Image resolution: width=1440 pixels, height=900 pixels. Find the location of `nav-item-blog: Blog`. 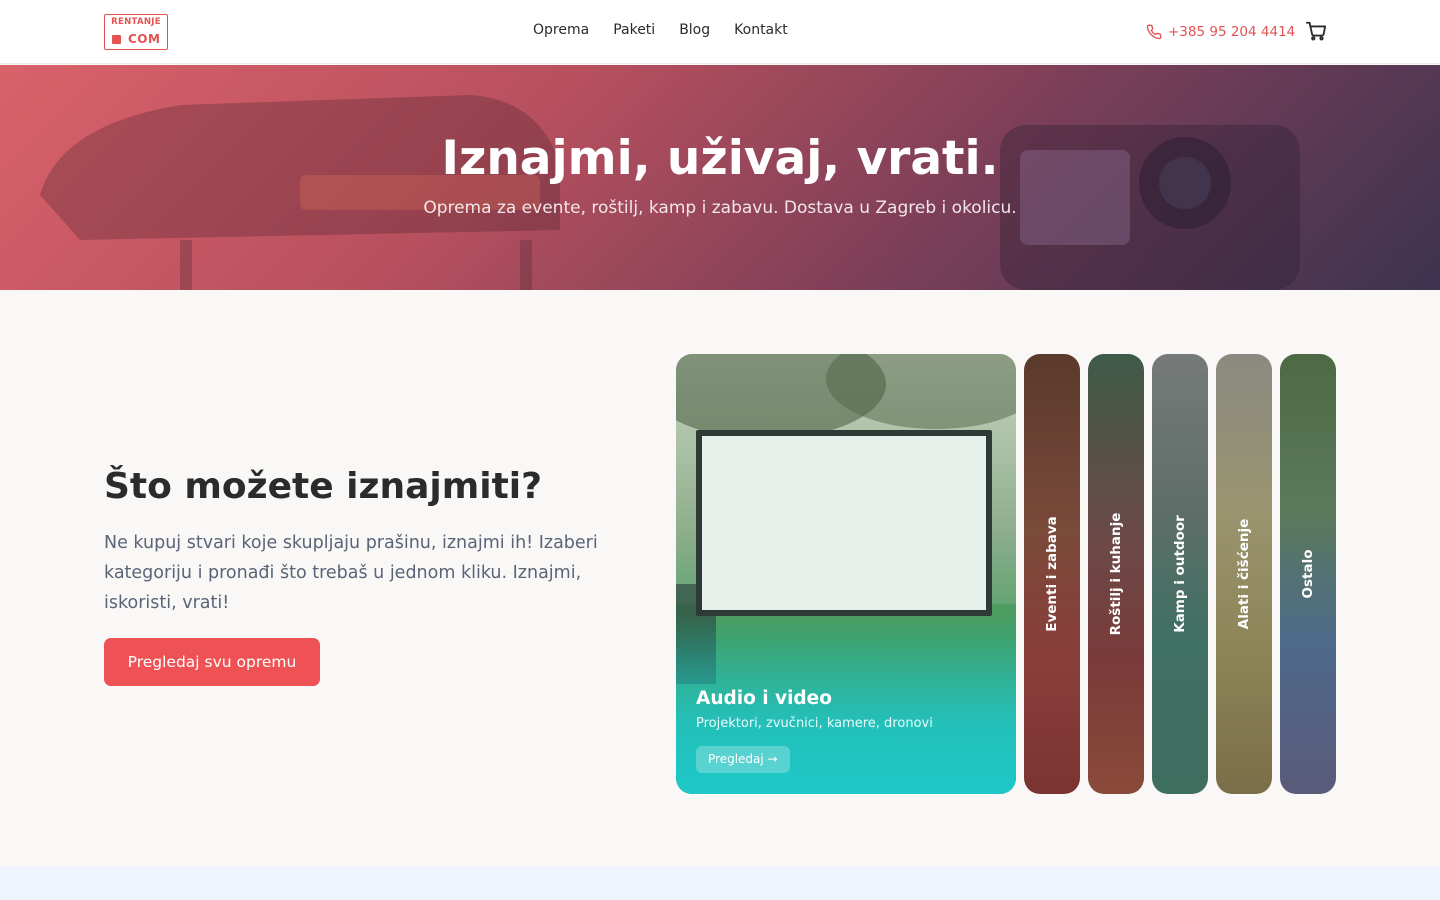

nav-item-blog: Blog is located at coordinates (694, 30).